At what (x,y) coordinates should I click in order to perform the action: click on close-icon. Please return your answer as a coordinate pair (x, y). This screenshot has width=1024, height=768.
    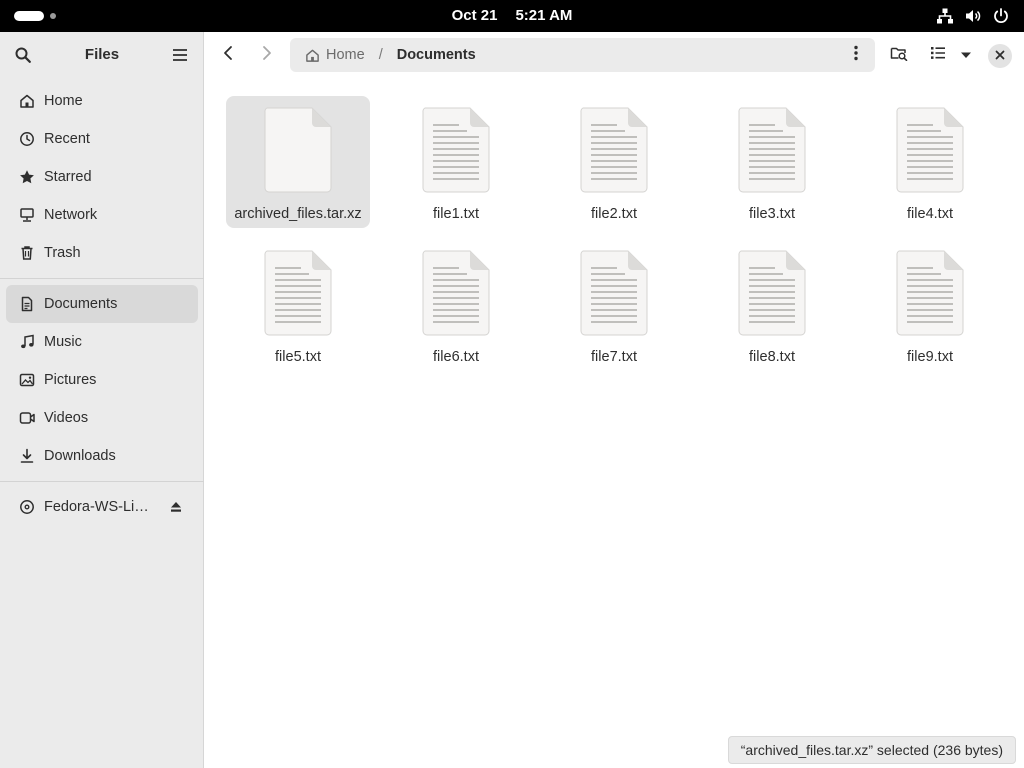
    Looking at the image, I should click on (1000, 56).